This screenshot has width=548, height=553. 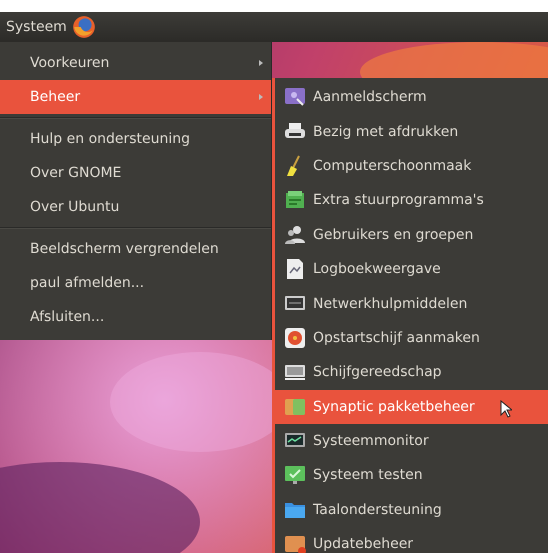 I want to click on submenu-item: Computerschoonmaak, so click(x=411, y=166).